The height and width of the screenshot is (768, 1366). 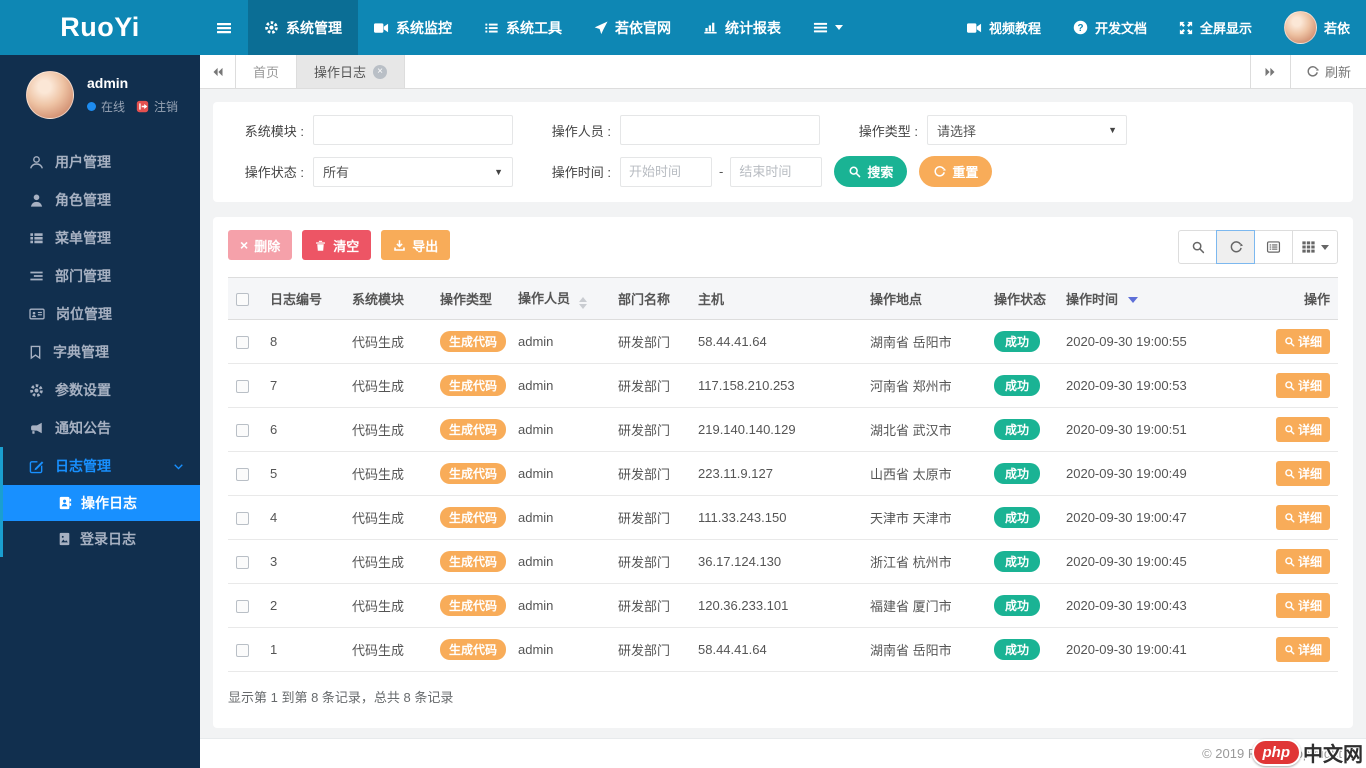 What do you see at coordinates (303, 473) in the screenshot?
I see `cell-log-id: 5` at bounding box center [303, 473].